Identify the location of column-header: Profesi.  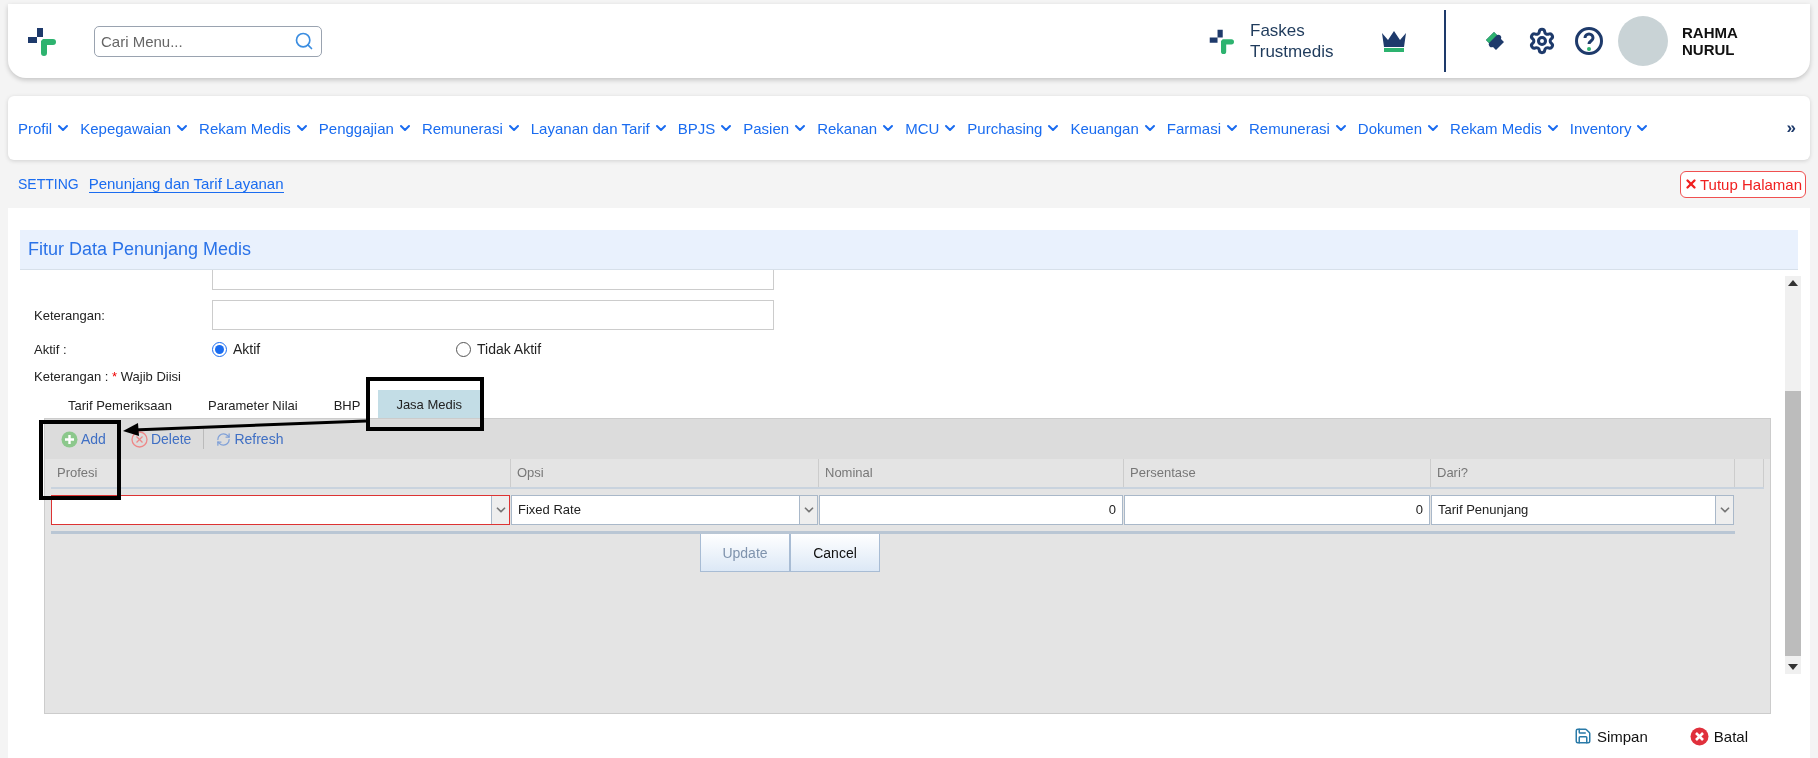
(281, 473).